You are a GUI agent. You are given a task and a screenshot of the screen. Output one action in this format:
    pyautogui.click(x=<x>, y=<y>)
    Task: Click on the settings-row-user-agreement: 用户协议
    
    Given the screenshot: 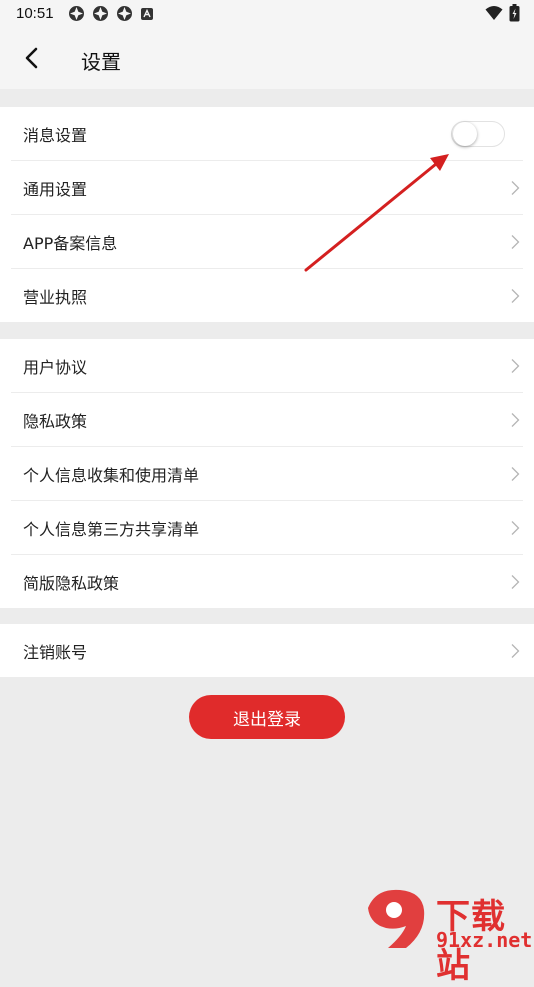 What is the action you would take?
    pyautogui.click(x=267, y=366)
    